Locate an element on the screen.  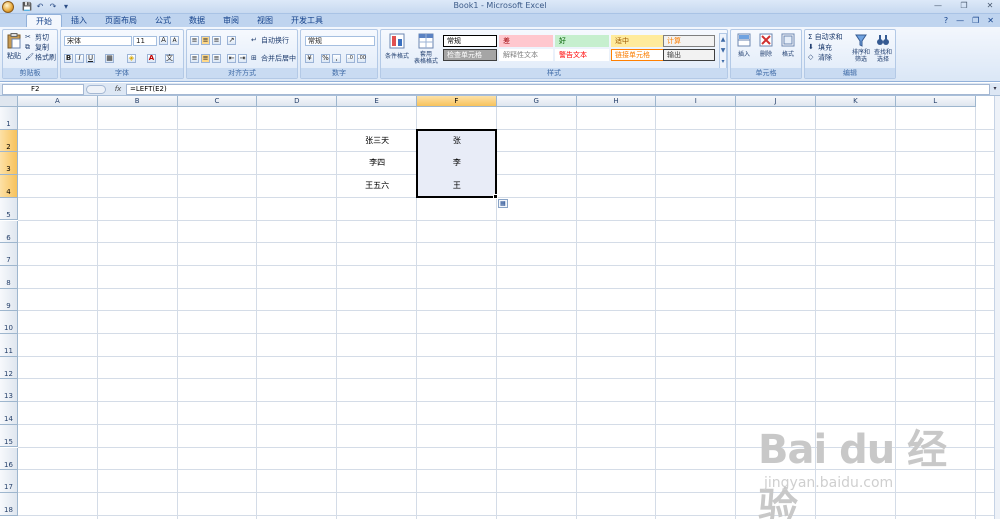
vertical-scrollbar is located at coordinates (997, 307).